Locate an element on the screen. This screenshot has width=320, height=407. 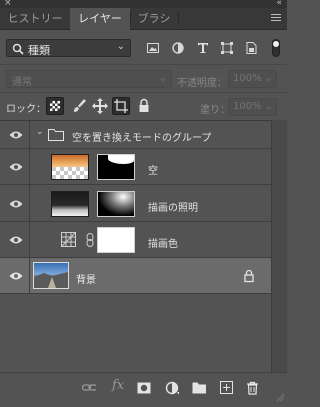
shape-filter-icon is located at coordinates (227, 48).